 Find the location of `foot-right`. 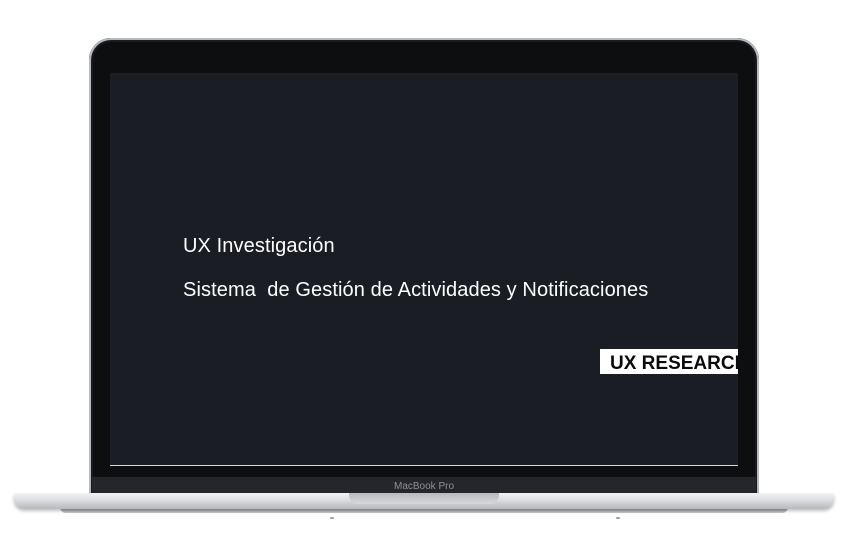

foot-right is located at coordinates (618, 518).